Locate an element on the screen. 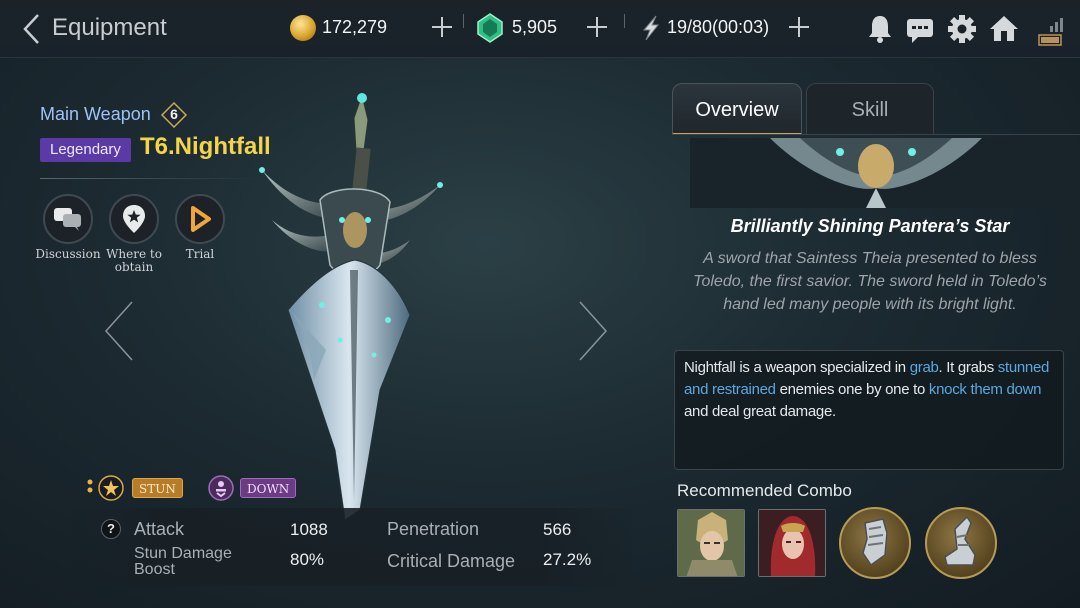 This screenshot has height=608, width=1080. home-icon is located at coordinates (1004, 29).